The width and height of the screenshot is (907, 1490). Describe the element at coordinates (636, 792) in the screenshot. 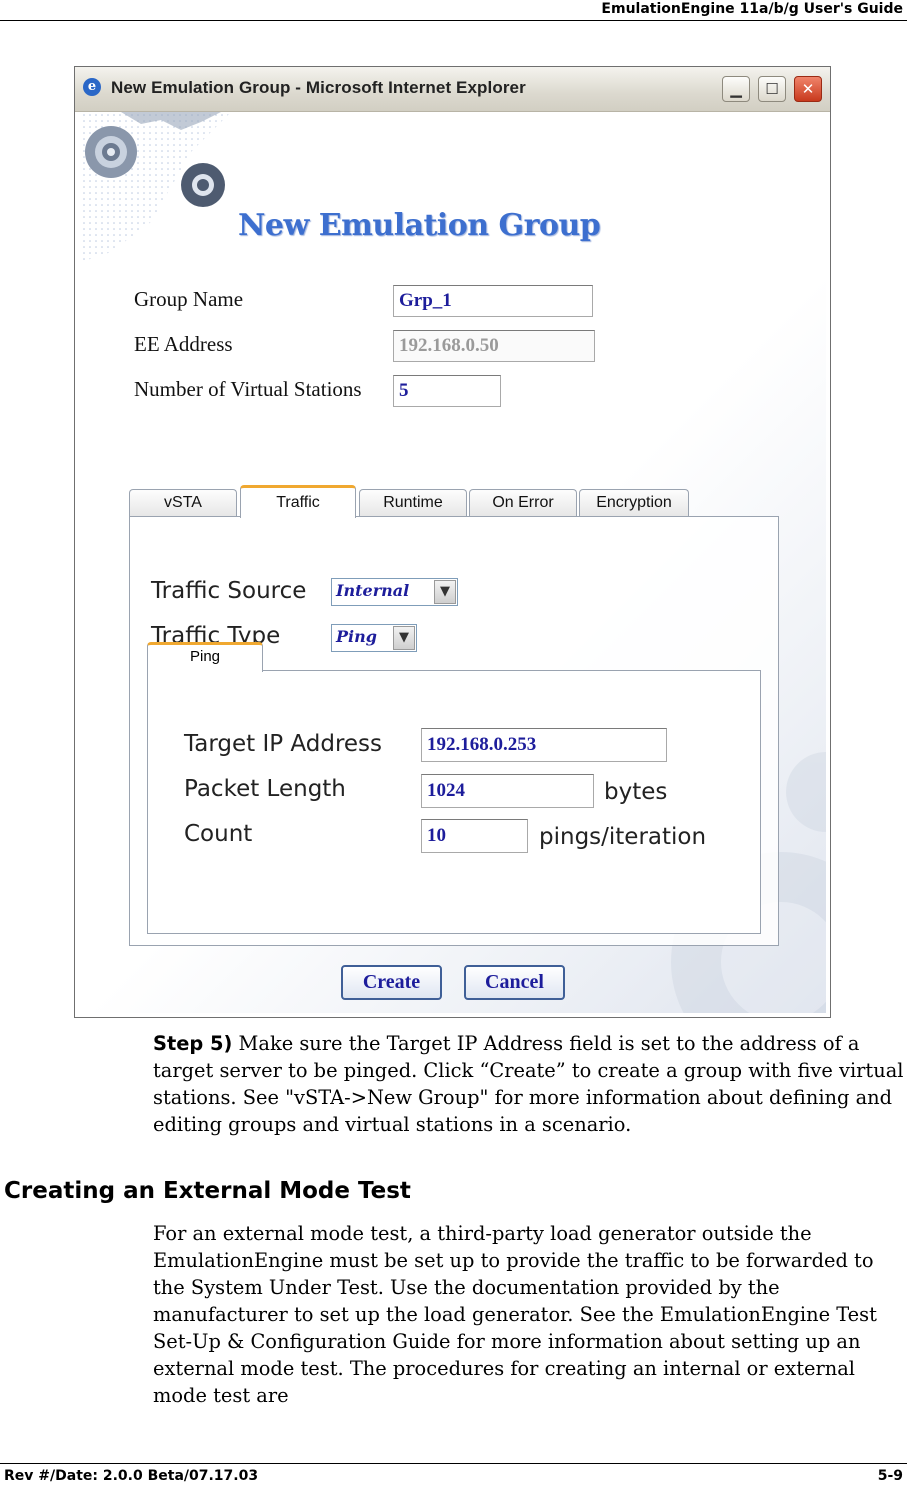

I see `packet-length-unit: bytes` at that location.